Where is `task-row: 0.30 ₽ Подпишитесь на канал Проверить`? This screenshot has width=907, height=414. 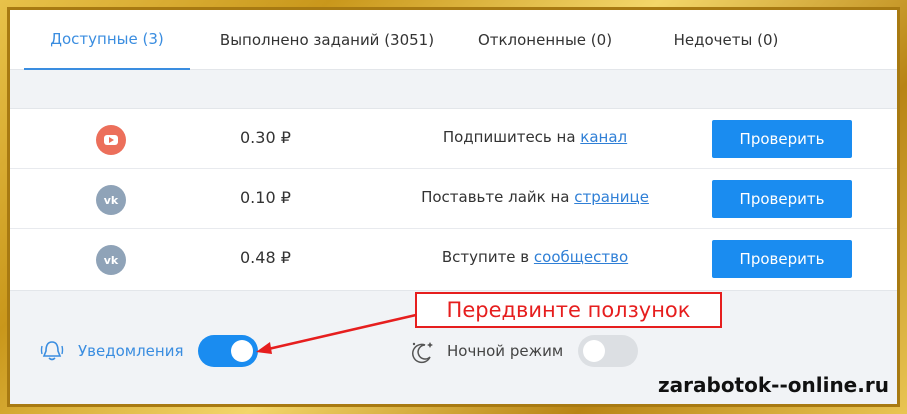 task-row: 0.30 ₽ Подпишитесь на канал Проверить is located at coordinates (453, 139).